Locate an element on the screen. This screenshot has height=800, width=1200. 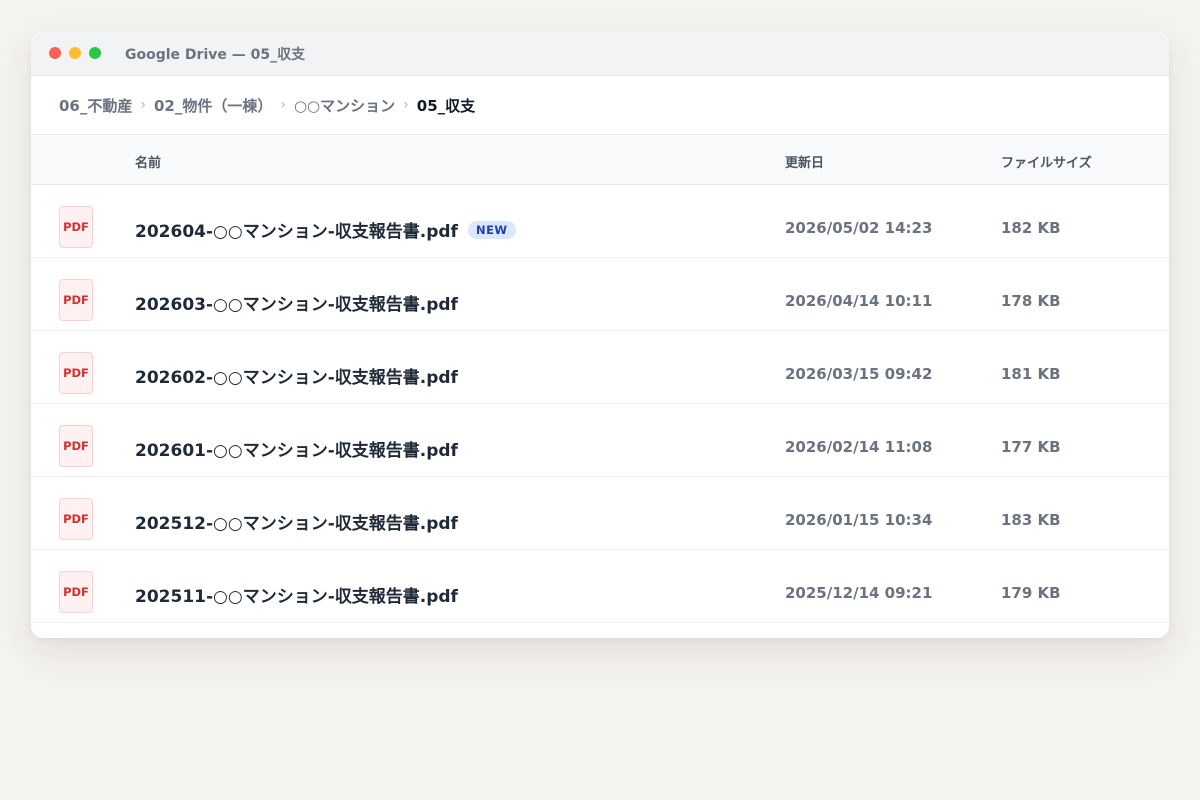
file-size: 182 KB is located at coordinates (1031, 228).